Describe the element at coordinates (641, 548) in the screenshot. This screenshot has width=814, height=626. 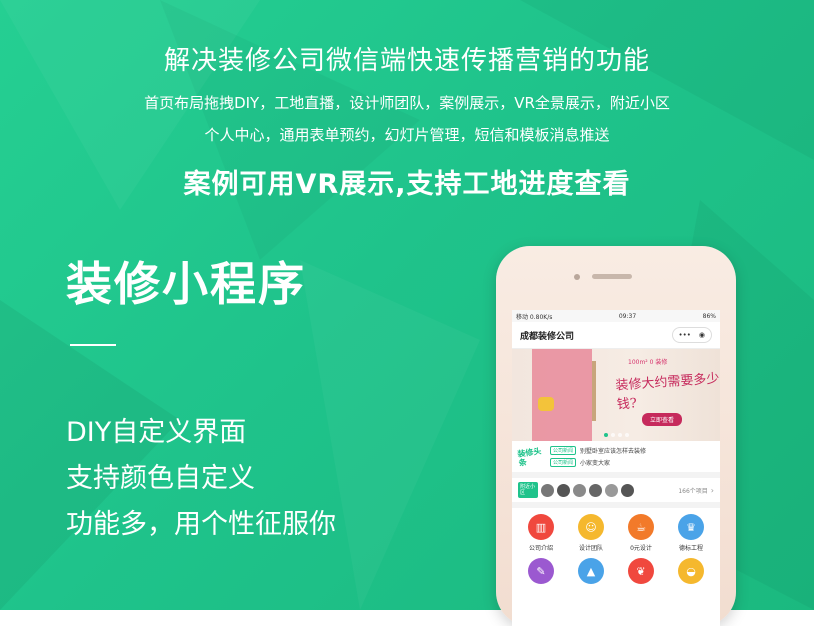
I see `menu-label: 0元设计` at that location.